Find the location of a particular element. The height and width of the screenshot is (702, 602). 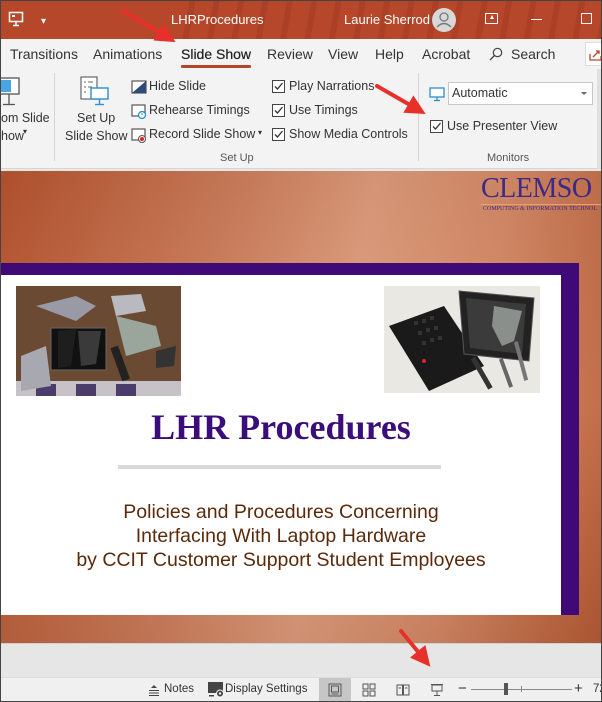

reading-view-button is located at coordinates (403, 689).